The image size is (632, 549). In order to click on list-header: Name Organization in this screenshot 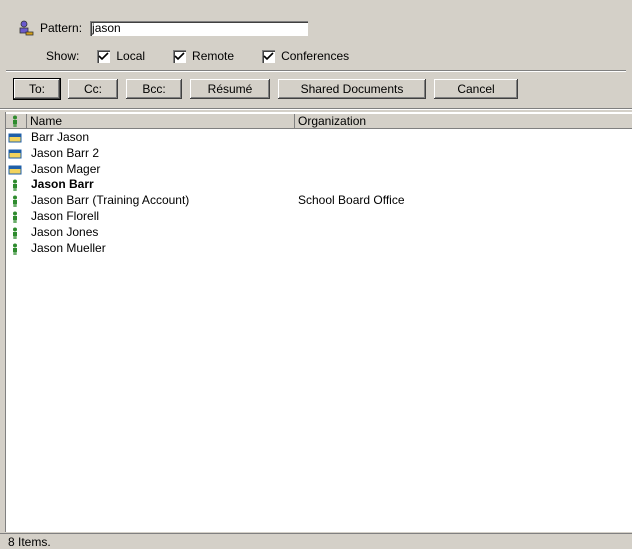, I will do `click(319, 121)`.